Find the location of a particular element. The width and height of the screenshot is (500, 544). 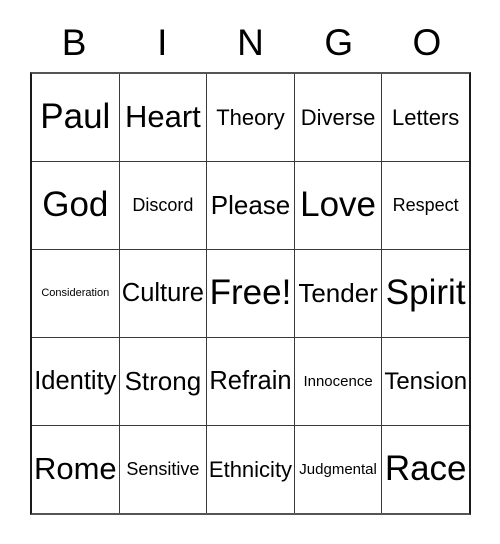

bingo-row-1: Paul Heart Theory Diverse Letters is located at coordinates (250, 118).